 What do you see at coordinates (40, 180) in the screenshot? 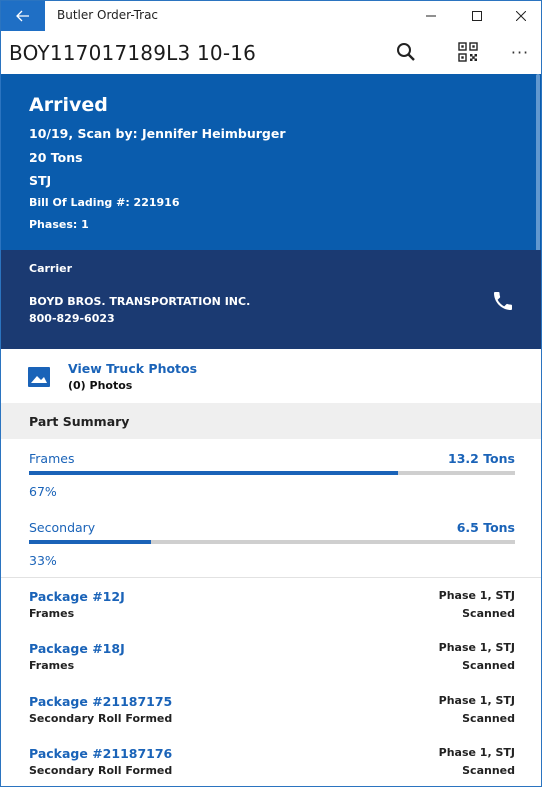
I see `location-info: STJ` at bounding box center [40, 180].